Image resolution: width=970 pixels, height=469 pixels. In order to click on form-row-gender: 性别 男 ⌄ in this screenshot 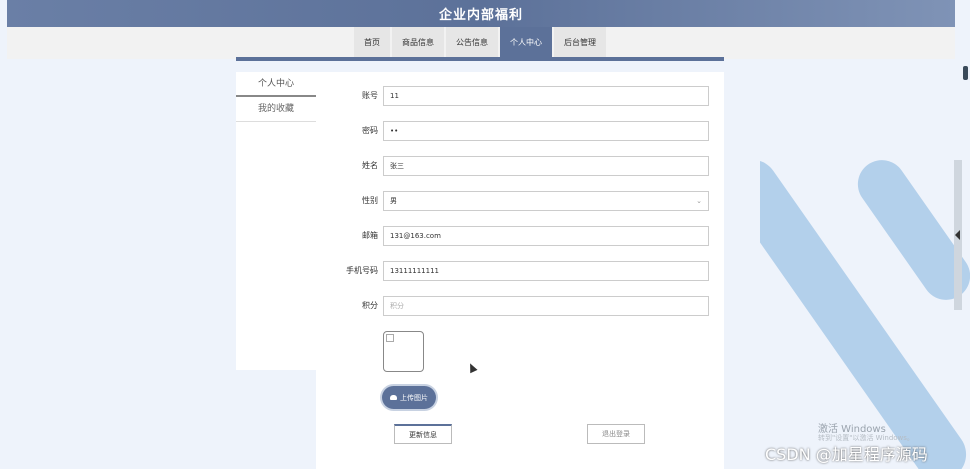, I will do `click(520, 201)`.